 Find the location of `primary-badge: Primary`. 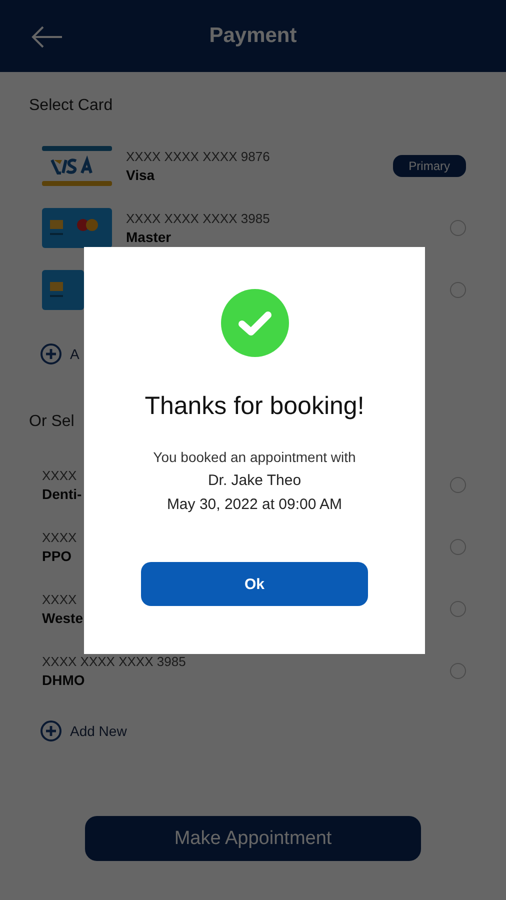

primary-badge: Primary is located at coordinates (429, 166).